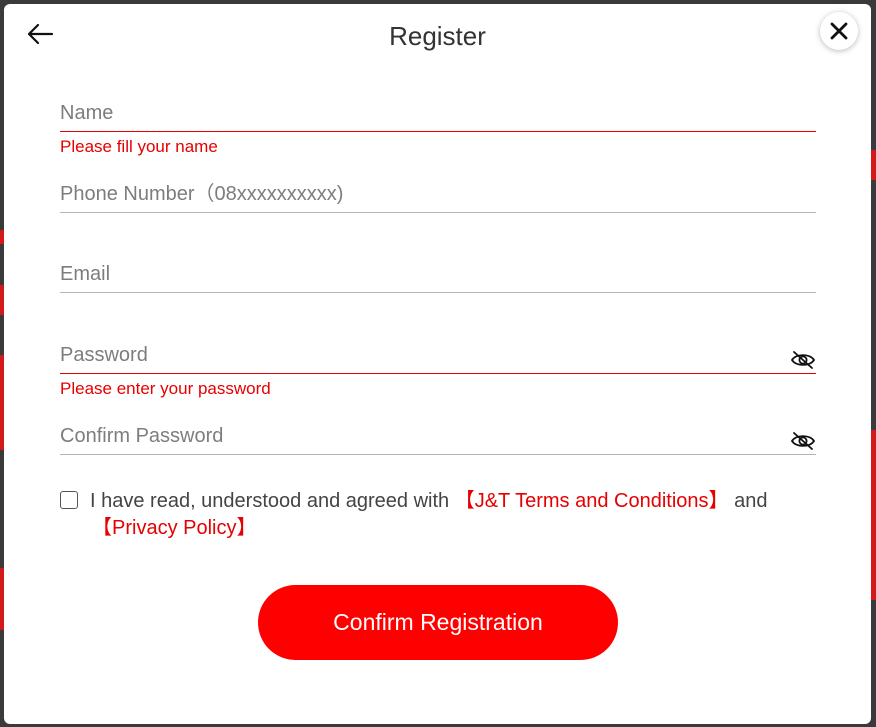 This screenshot has width=876, height=727. I want to click on confirm-password-field-group, so click(438, 437).